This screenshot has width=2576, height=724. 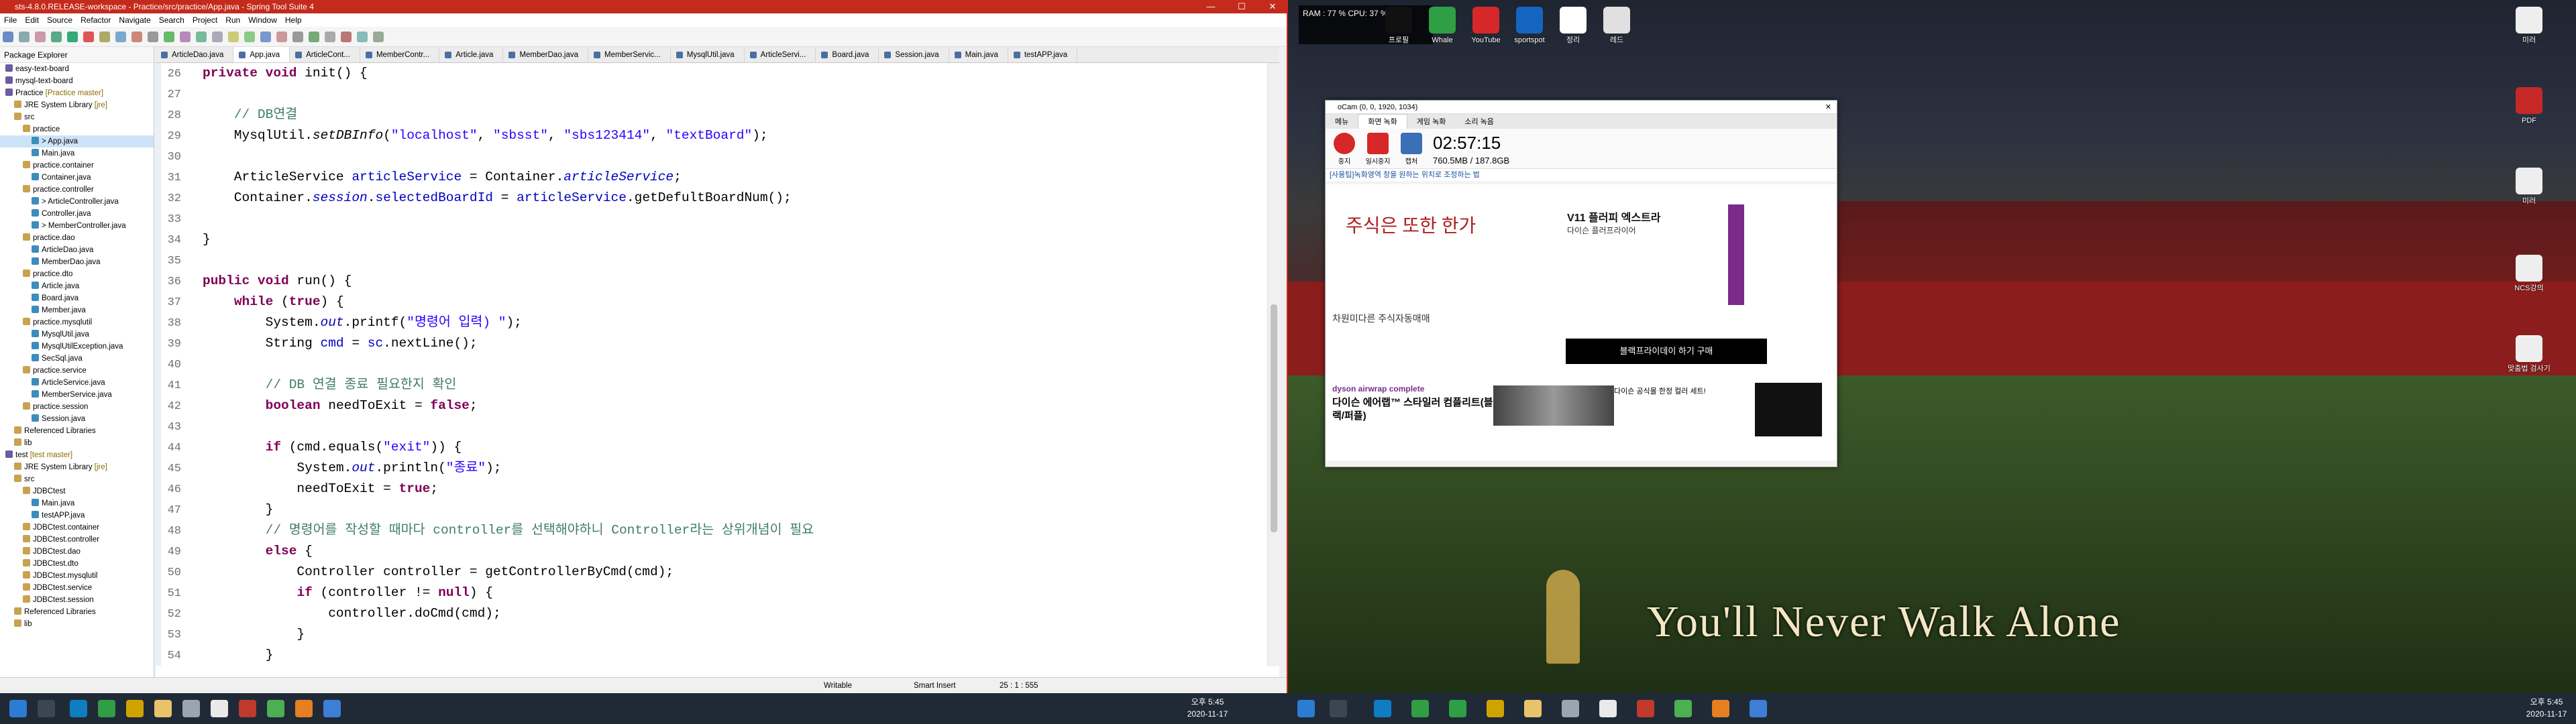 What do you see at coordinates (77, 178) in the screenshot?
I see `tree-file: Container.java` at bounding box center [77, 178].